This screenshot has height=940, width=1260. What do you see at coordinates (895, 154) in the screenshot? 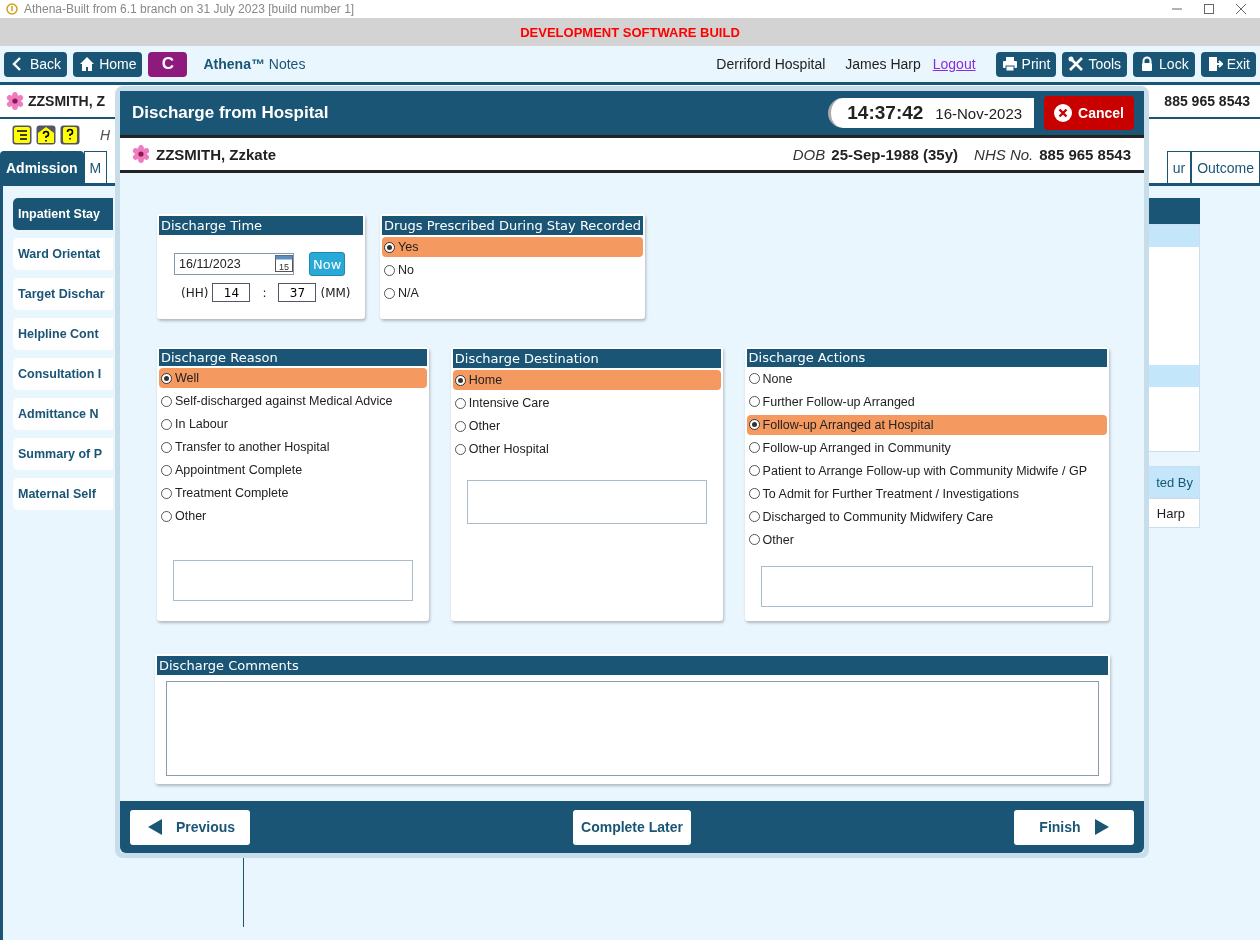
I see `date-of-birth: 25-Sep-1988 (35y)` at bounding box center [895, 154].